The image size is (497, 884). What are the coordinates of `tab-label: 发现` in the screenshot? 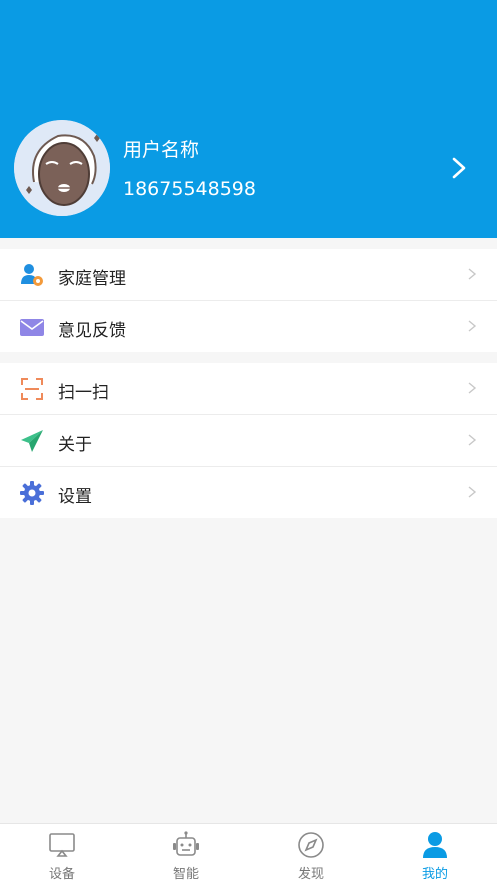 It's located at (310, 874).